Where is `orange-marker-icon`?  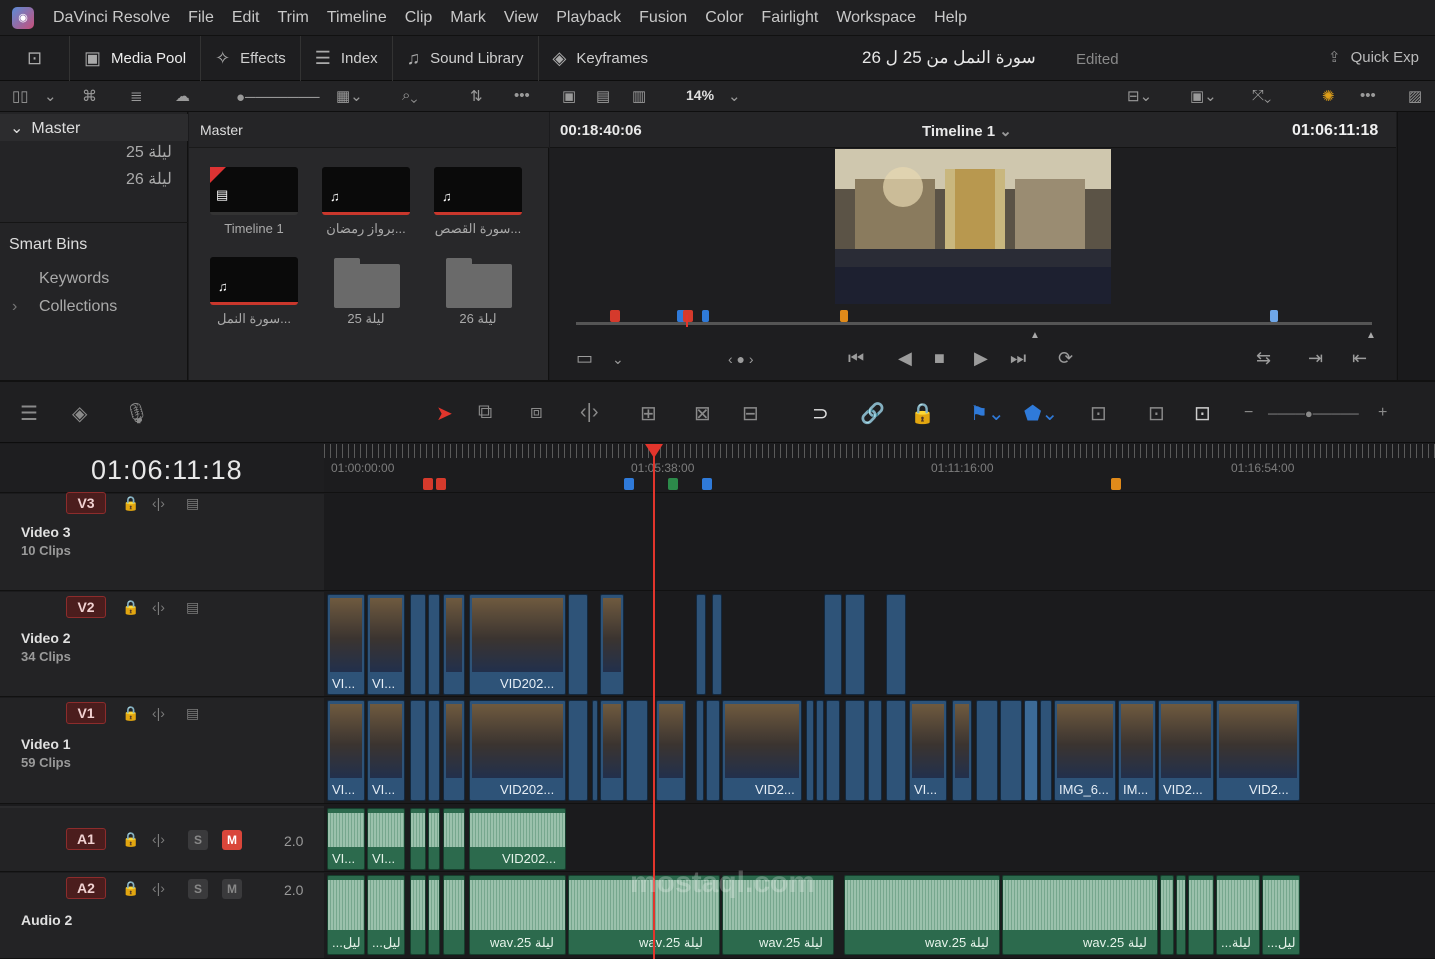 orange-marker-icon is located at coordinates (844, 316).